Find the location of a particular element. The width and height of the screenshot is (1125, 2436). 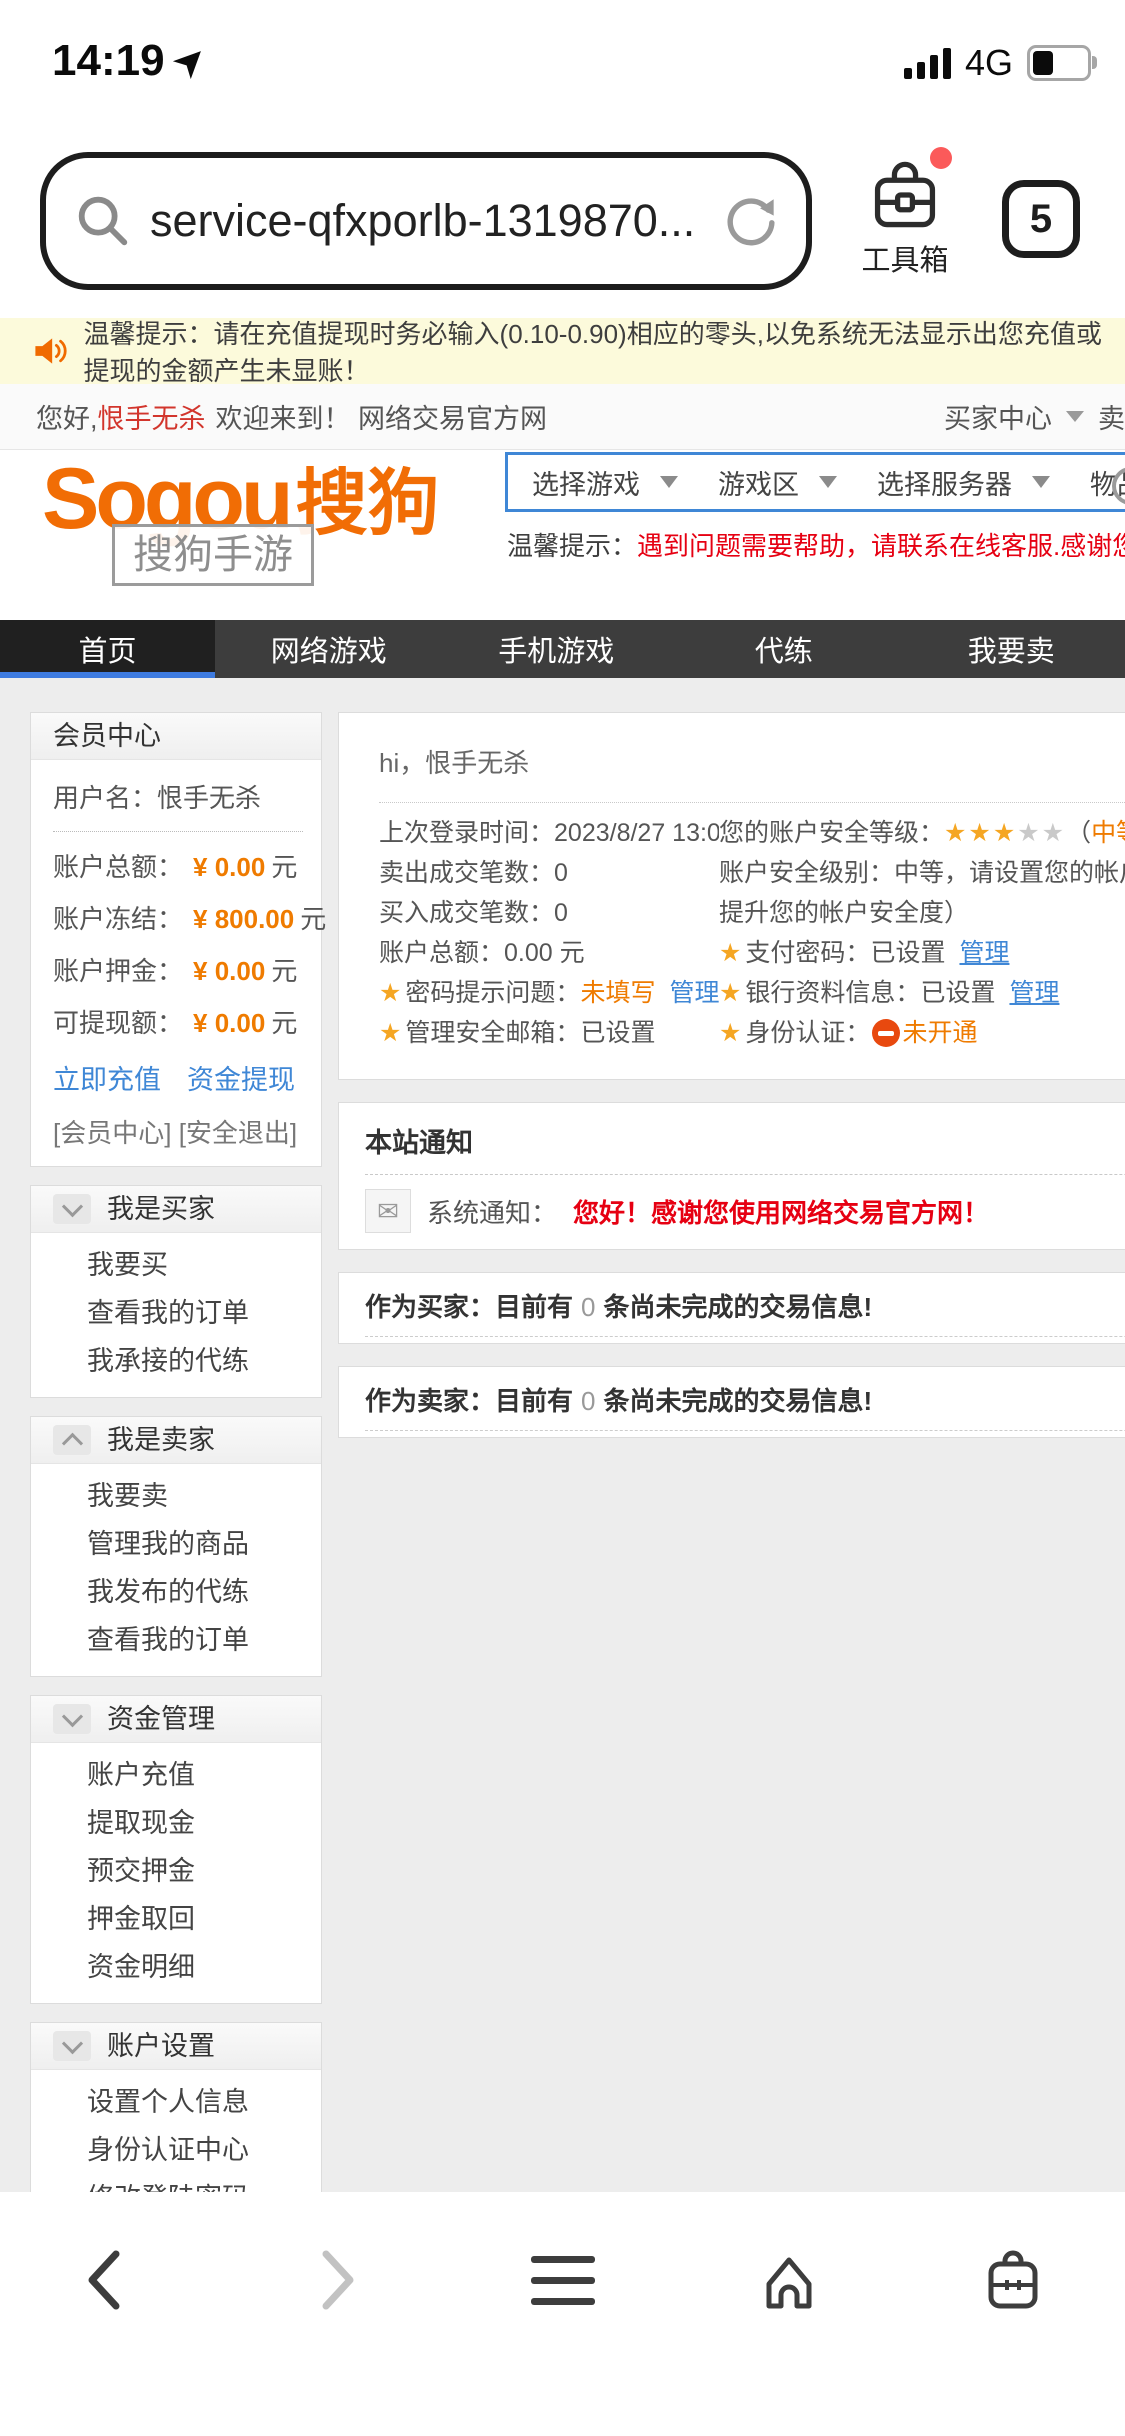

manage-pay-password-link: 管理 is located at coordinates (984, 953).